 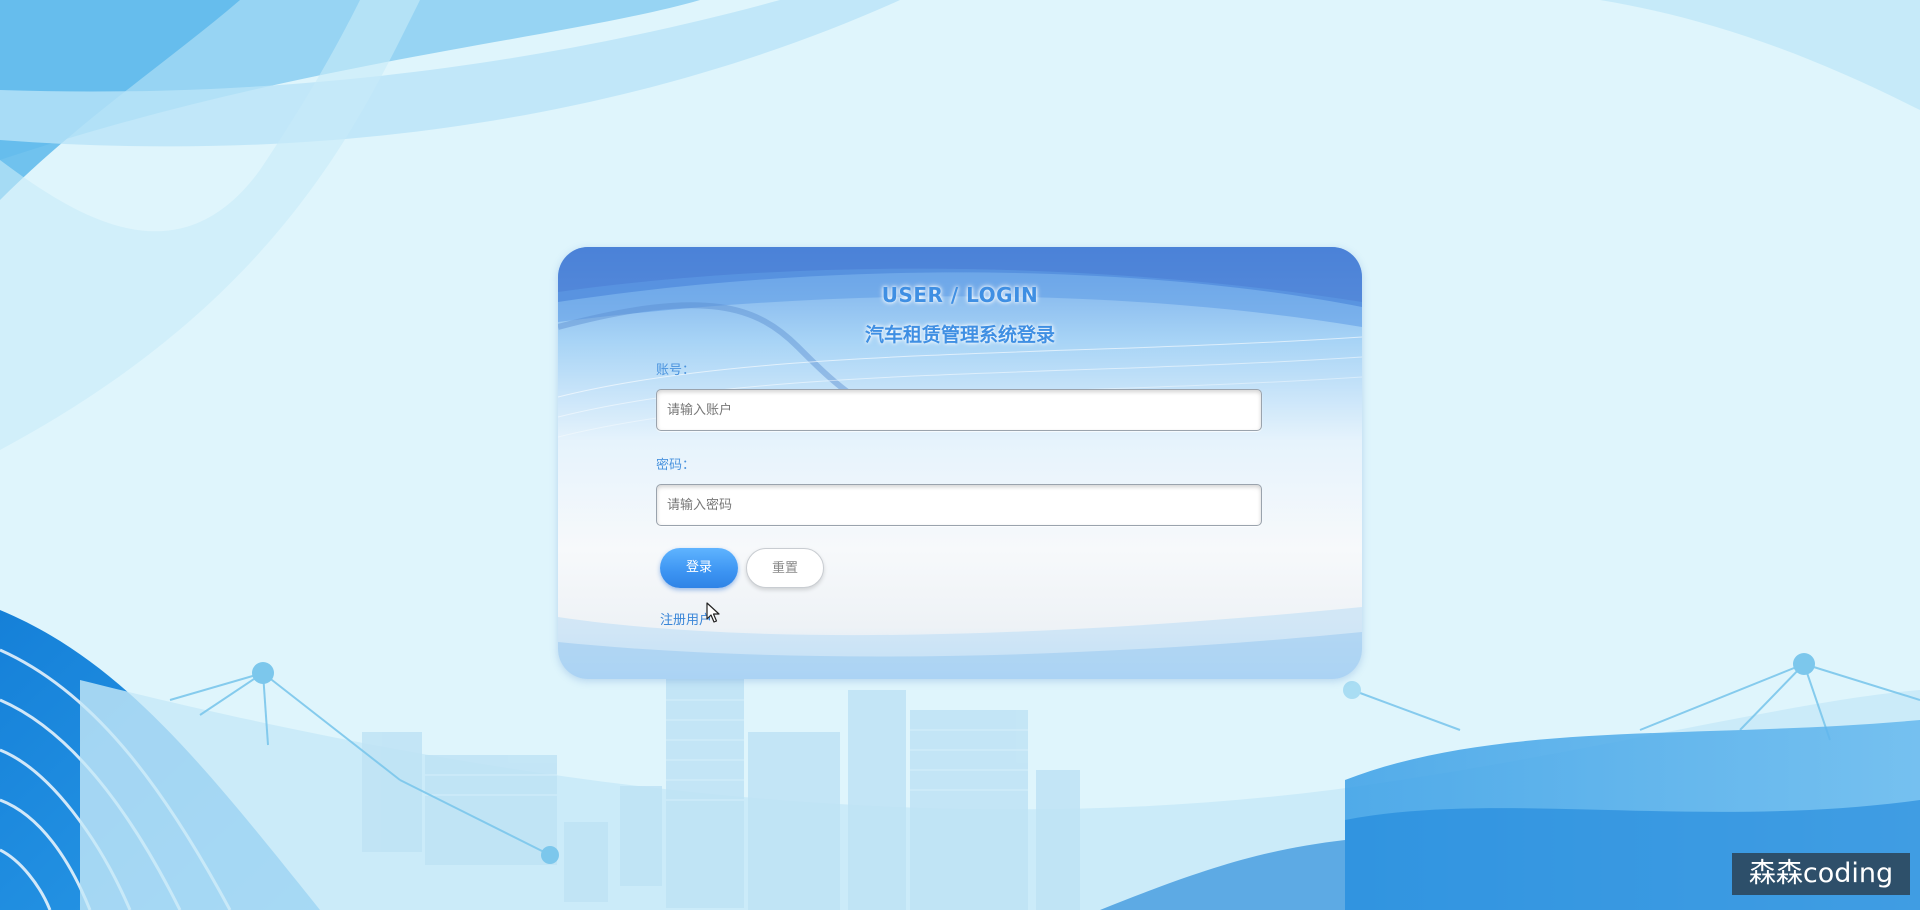 I want to click on password-label: 密码：, so click(x=676, y=465).